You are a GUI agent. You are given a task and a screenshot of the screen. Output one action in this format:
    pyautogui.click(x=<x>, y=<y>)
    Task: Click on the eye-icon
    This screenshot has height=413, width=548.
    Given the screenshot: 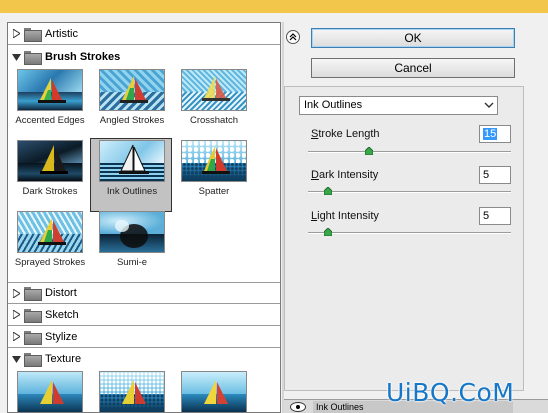 What is the action you would take?
    pyautogui.click(x=298, y=407)
    